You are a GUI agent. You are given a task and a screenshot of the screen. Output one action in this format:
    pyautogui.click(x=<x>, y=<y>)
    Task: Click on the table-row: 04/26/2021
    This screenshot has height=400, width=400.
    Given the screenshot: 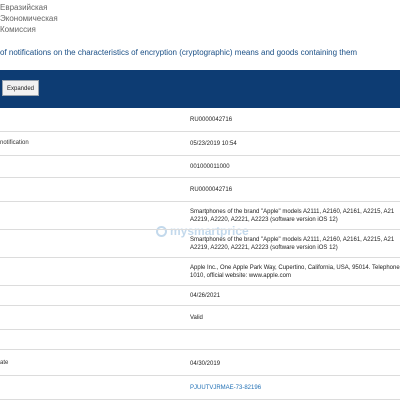 What is the action you would take?
    pyautogui.click(x=200, y=296)
    